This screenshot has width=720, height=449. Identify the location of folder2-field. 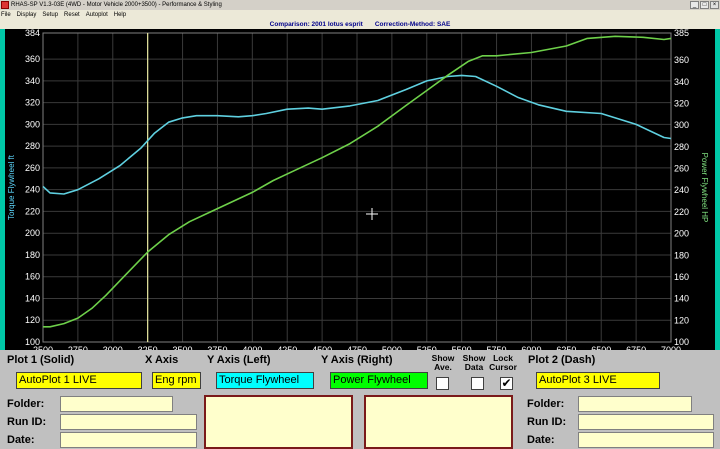
(635, 404).